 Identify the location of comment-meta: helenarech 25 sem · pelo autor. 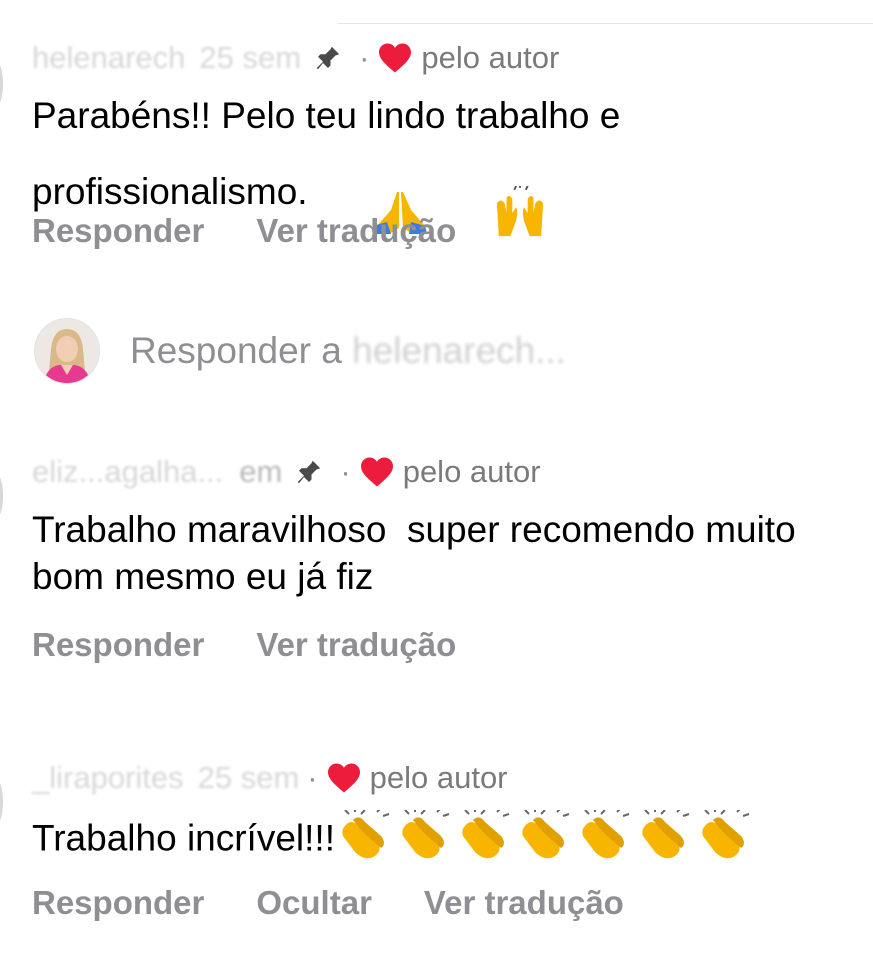
(295, 58).